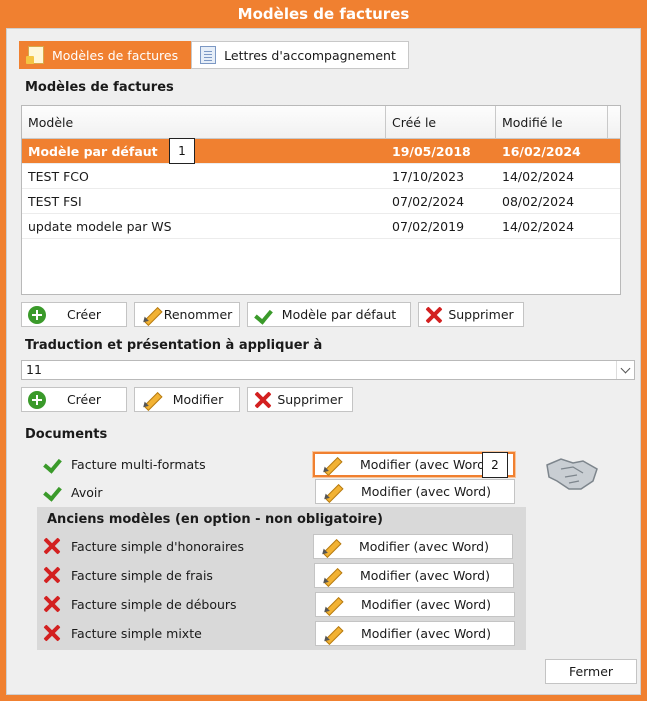 The height and width of the screenshot is (701, 647). What do you see at coordinates (204, 122) in the screenshot?
I see `column-header-model: Modèle` at bounding box center [204, 122].